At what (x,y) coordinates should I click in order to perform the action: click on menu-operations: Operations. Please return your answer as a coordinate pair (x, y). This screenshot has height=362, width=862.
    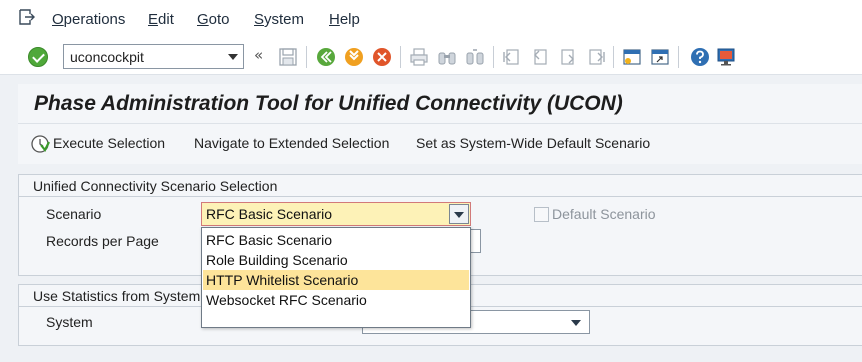
    Looking at the image, I should click on (88, 19).